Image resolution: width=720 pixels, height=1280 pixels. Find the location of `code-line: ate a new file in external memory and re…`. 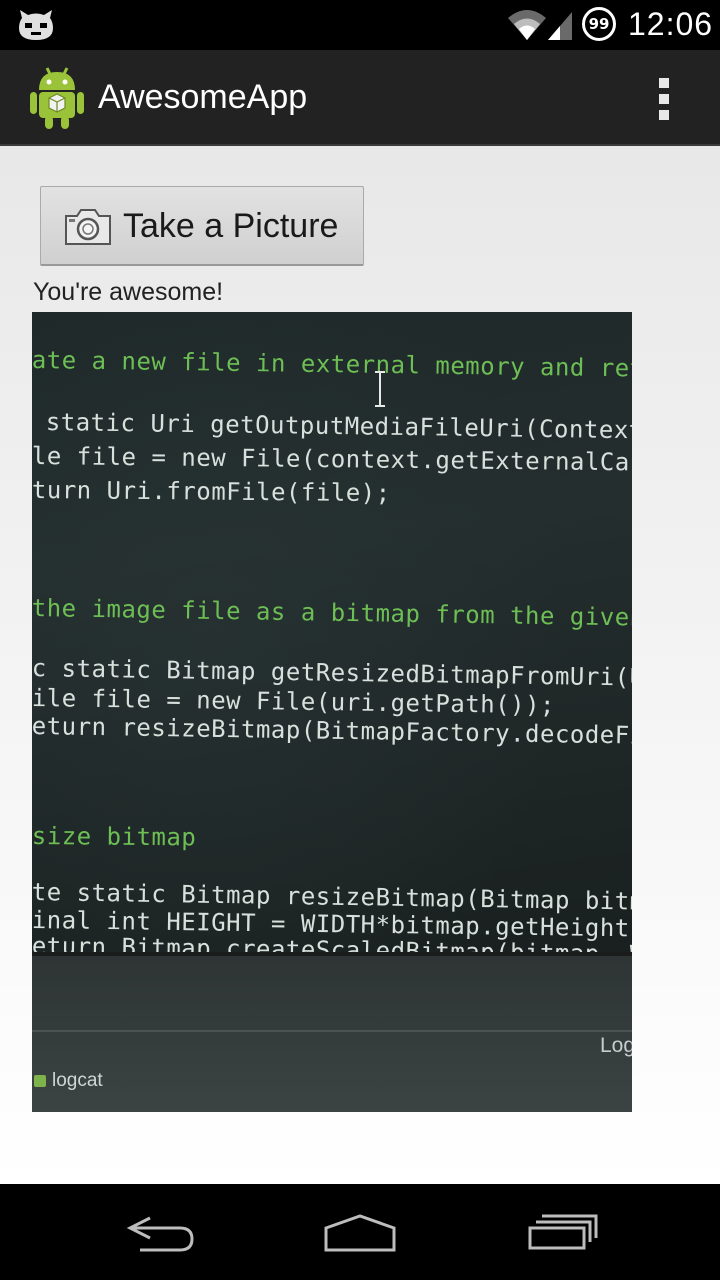

code-line: ate a new file in external memory and re… is located at coordinates (332, 364).